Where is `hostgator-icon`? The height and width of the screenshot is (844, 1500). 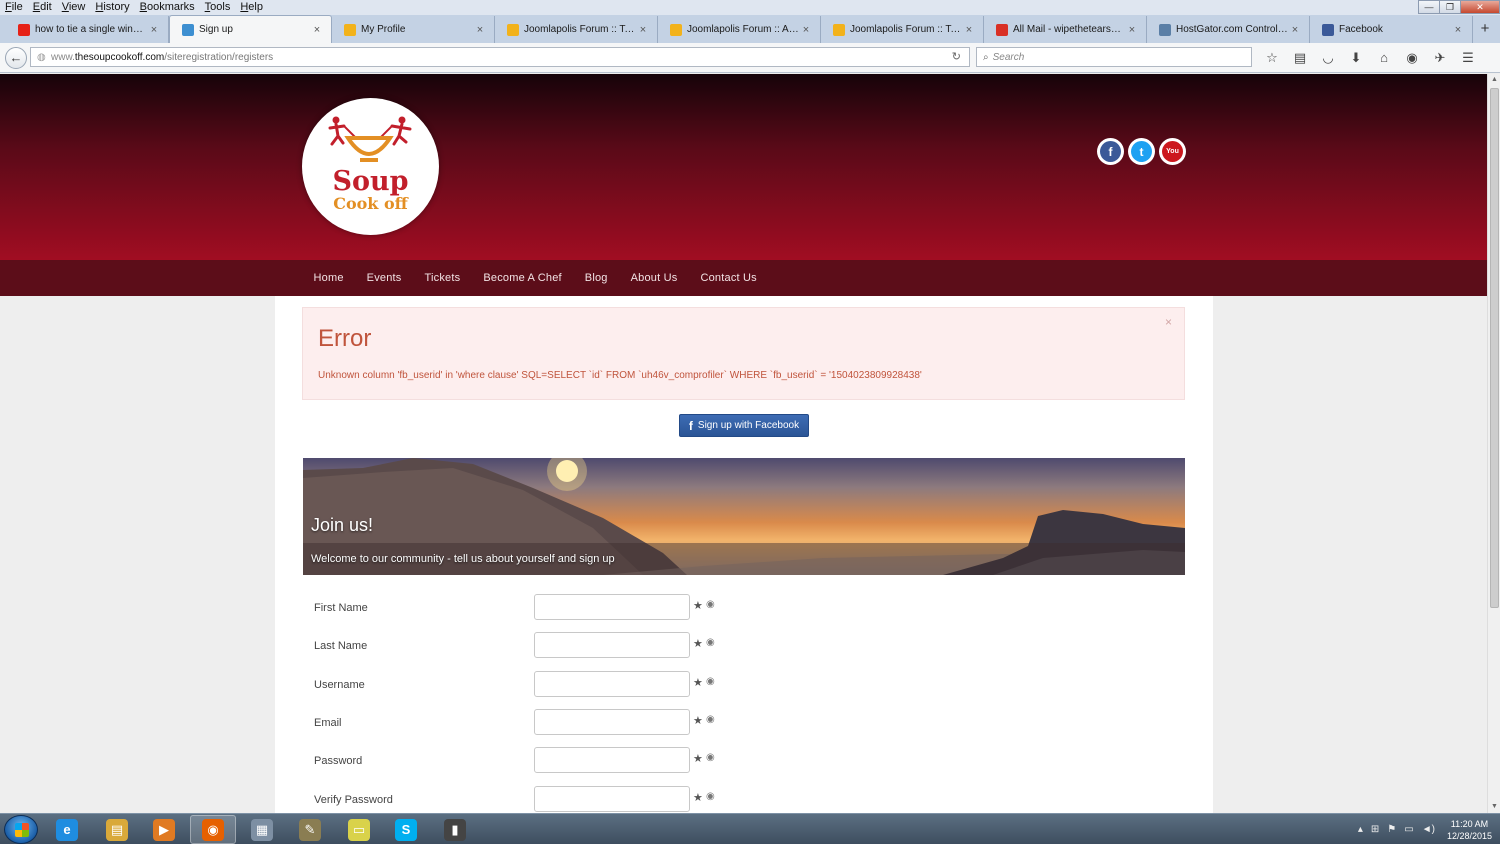
hostgator-icon is located at coordinates (1165, 29).